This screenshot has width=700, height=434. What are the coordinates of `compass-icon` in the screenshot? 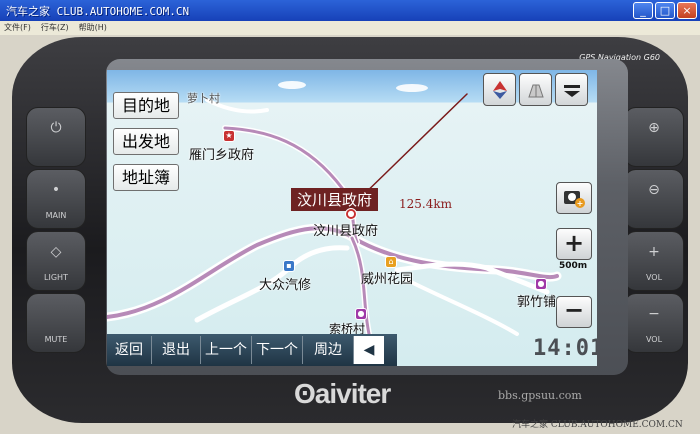 It's located at (499, 90).